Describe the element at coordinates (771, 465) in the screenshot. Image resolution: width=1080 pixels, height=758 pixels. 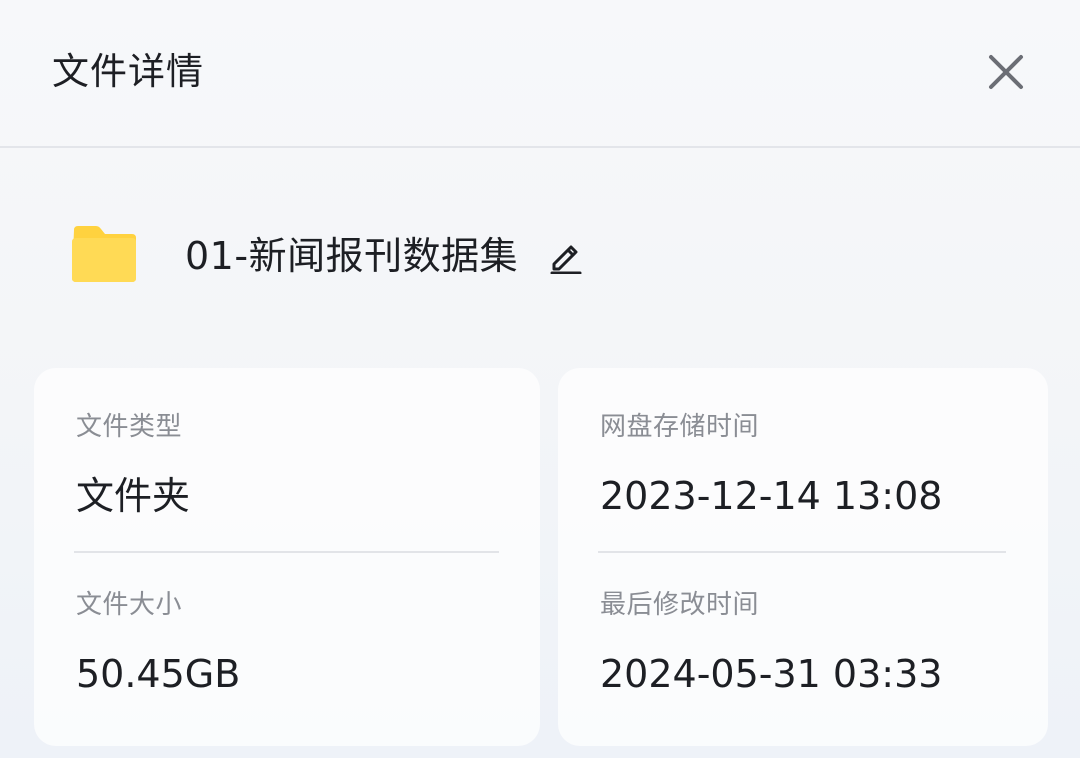
I see `stored-time-field: 网盘存储时间 2023-12-14 13:08` at that location.